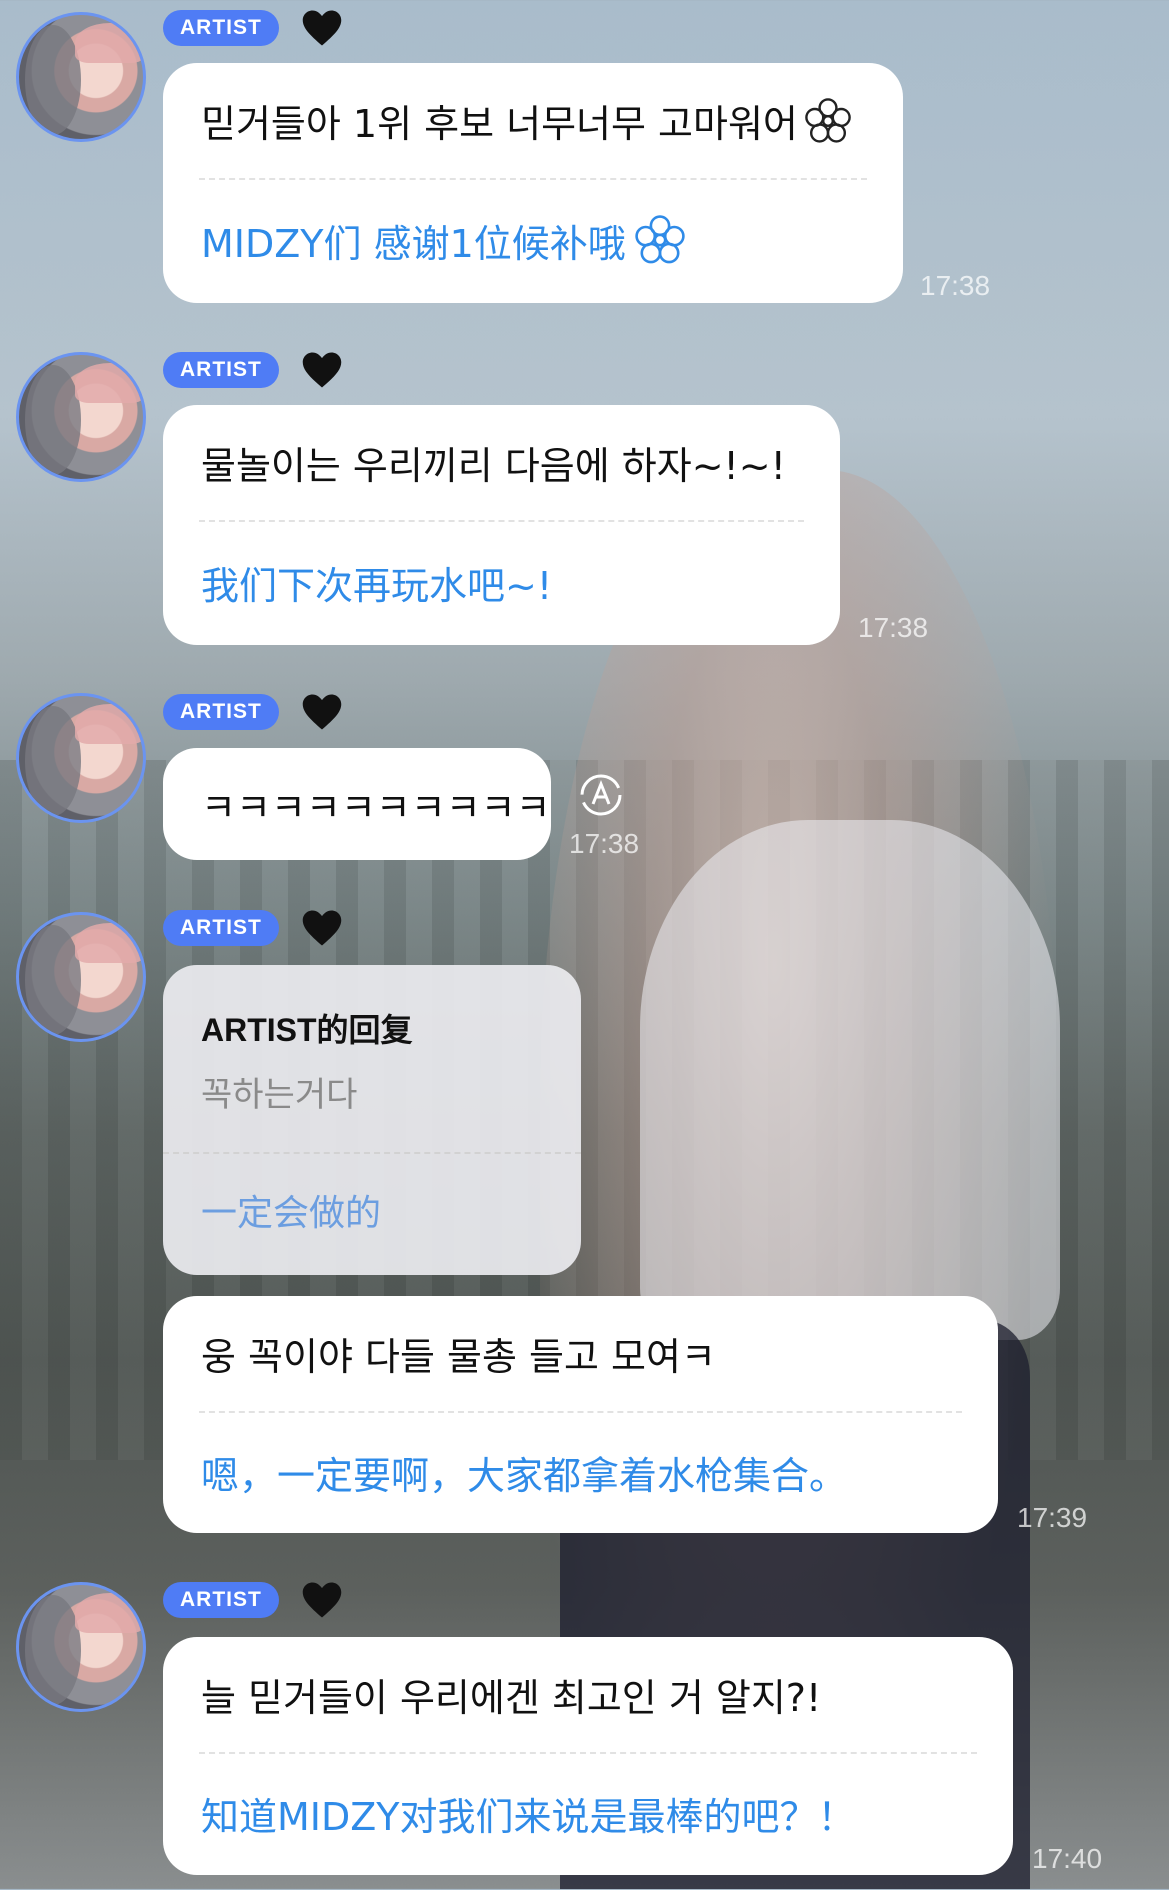 This screenshot has width=1169, height=1890. I want to click on message-text-korean: 늘 믿거들이 우리에겐 최고인 거 알지?!, so click(588, 1694).